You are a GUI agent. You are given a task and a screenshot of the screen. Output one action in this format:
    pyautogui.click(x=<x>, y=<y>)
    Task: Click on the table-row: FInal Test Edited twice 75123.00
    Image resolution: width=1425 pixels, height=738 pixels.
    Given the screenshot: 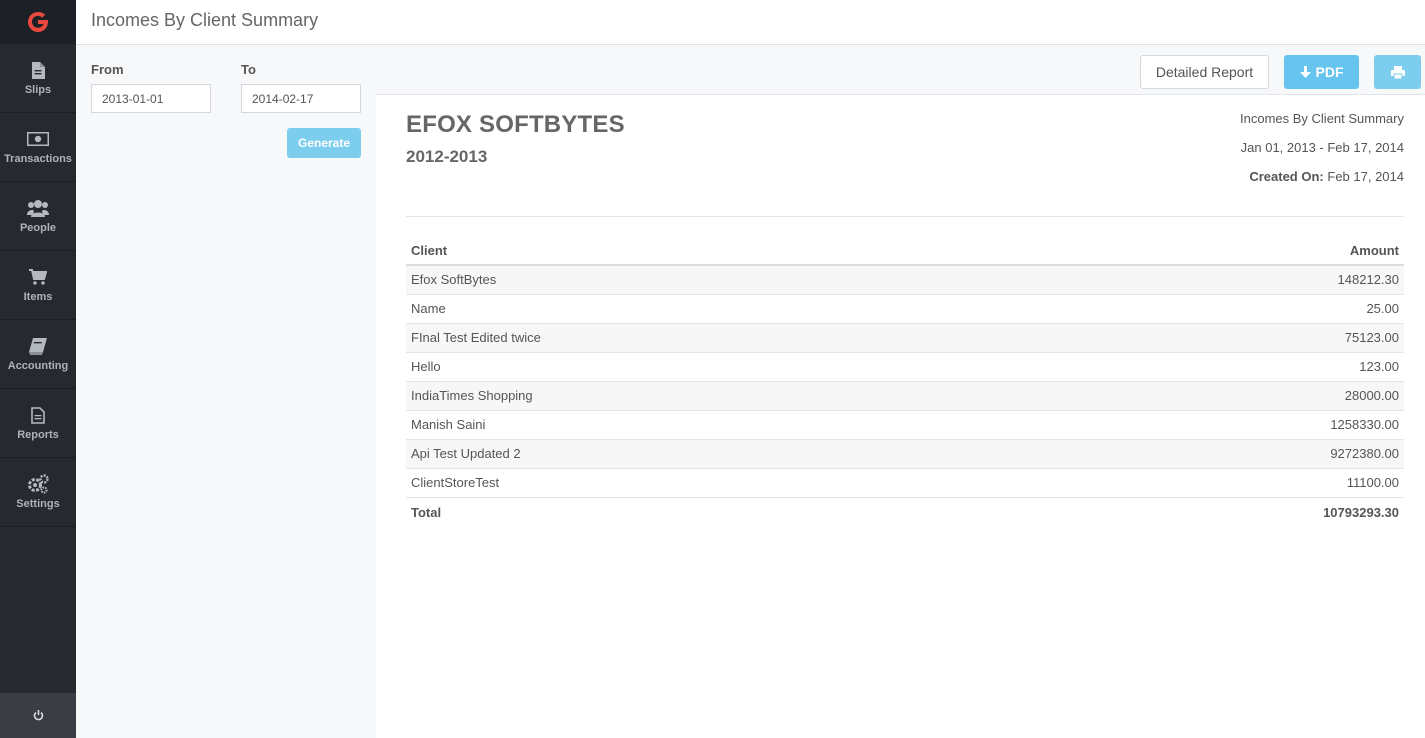 What is the action you would take?
    pyautogui.click(x=905, y=338)
    